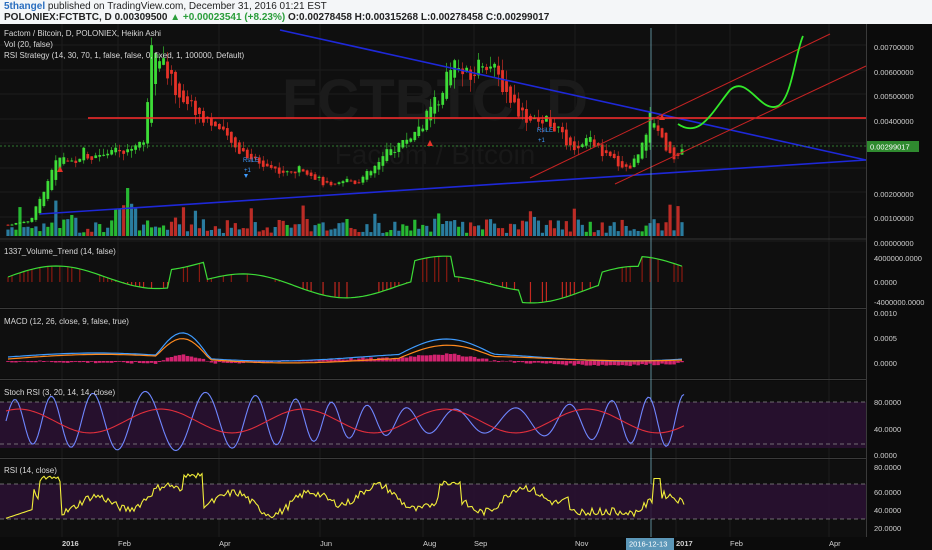 The image size is (932, 550). What do you see at coordinates (433, 344) in the screenshot?
I see `macd-pane` at bounding box center [433, 344].